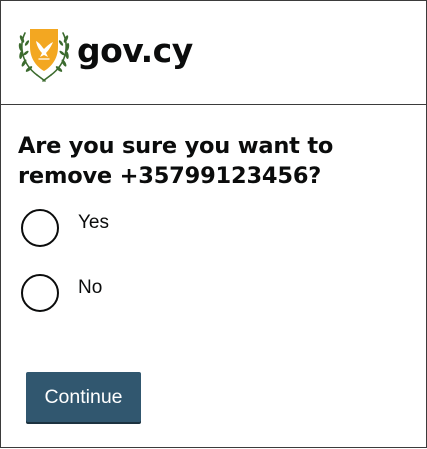 The image size is (427, 449). Describe the element at coordinates (44, 55) in the screenshot. I see `cyprus-emblem-icon` at that location.